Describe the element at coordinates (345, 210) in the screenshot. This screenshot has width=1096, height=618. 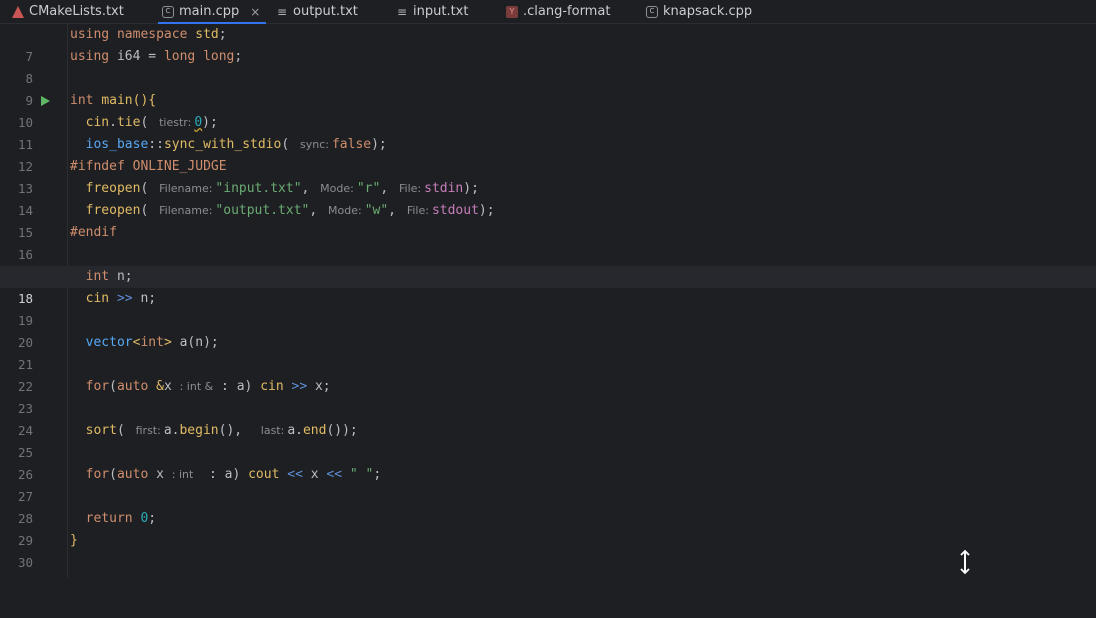
I see `parameter-hint: Mode:` at that location.